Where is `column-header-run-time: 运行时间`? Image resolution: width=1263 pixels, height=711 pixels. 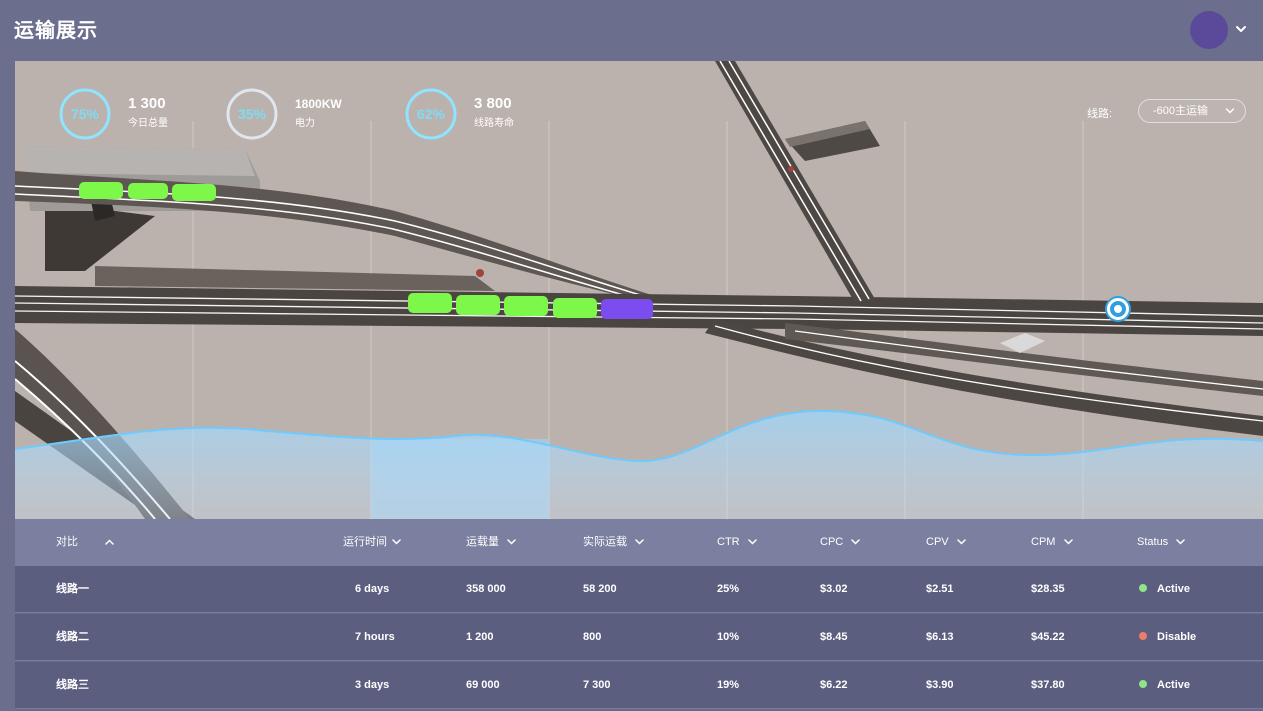 column-header-run-time: 运行时间 is located at coordinates (372, 542).